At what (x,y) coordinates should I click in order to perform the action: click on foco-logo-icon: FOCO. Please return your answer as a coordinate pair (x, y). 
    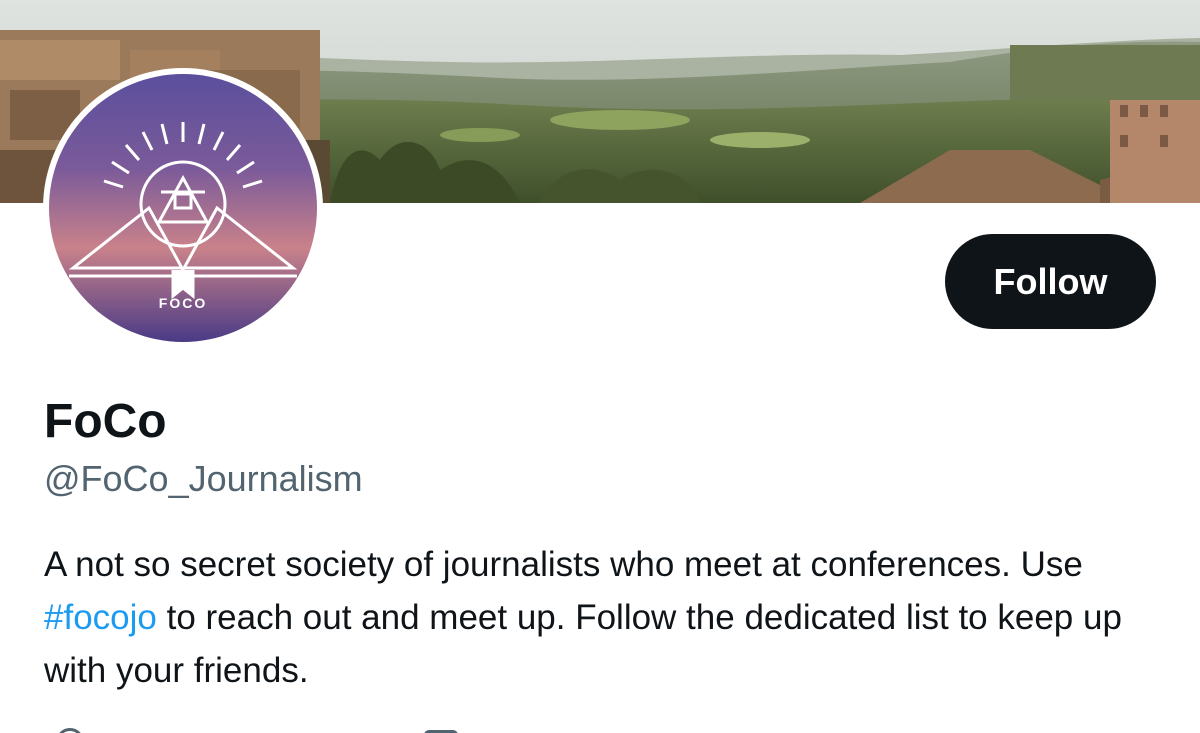
    Looking at the image, I should click on (183, 208).